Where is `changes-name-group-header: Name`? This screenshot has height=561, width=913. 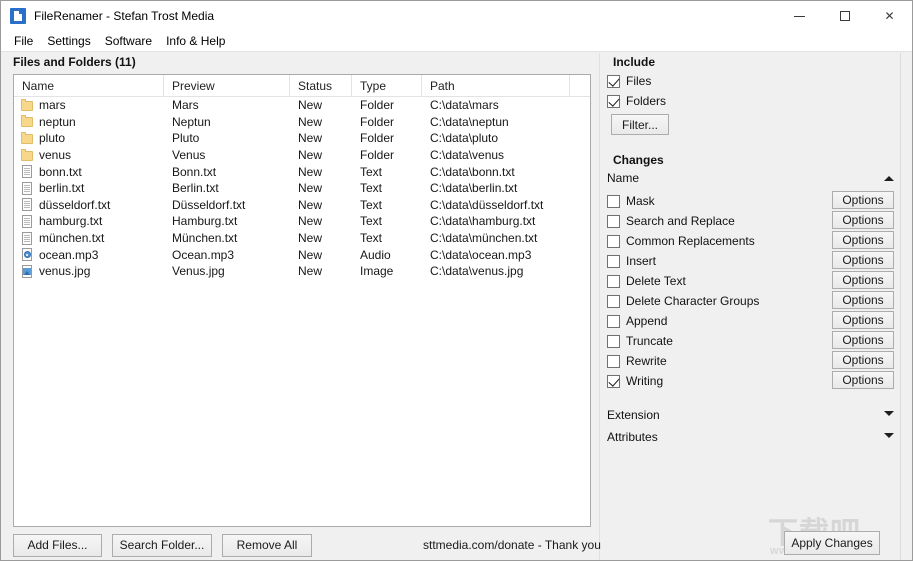
changes-name-group-header: Name is located at coordinates (753, 180).